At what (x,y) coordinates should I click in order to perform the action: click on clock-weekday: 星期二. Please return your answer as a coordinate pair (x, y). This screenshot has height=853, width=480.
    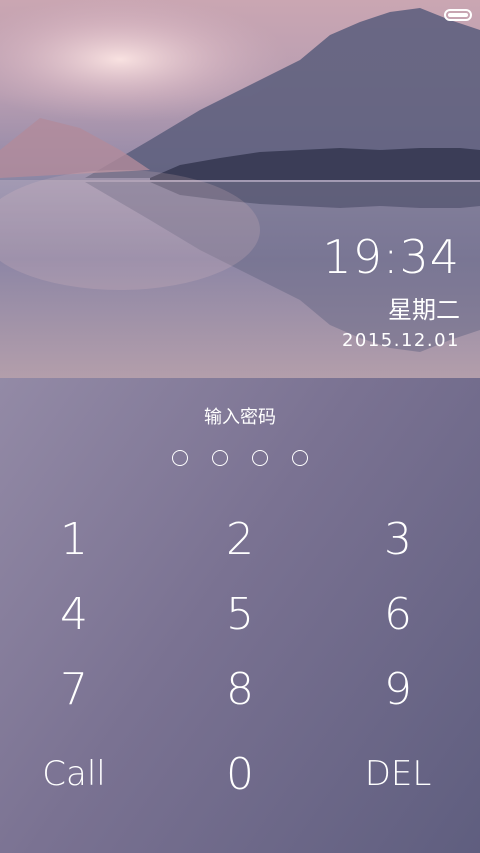
    Looking at the image, I should click on (424, 310).